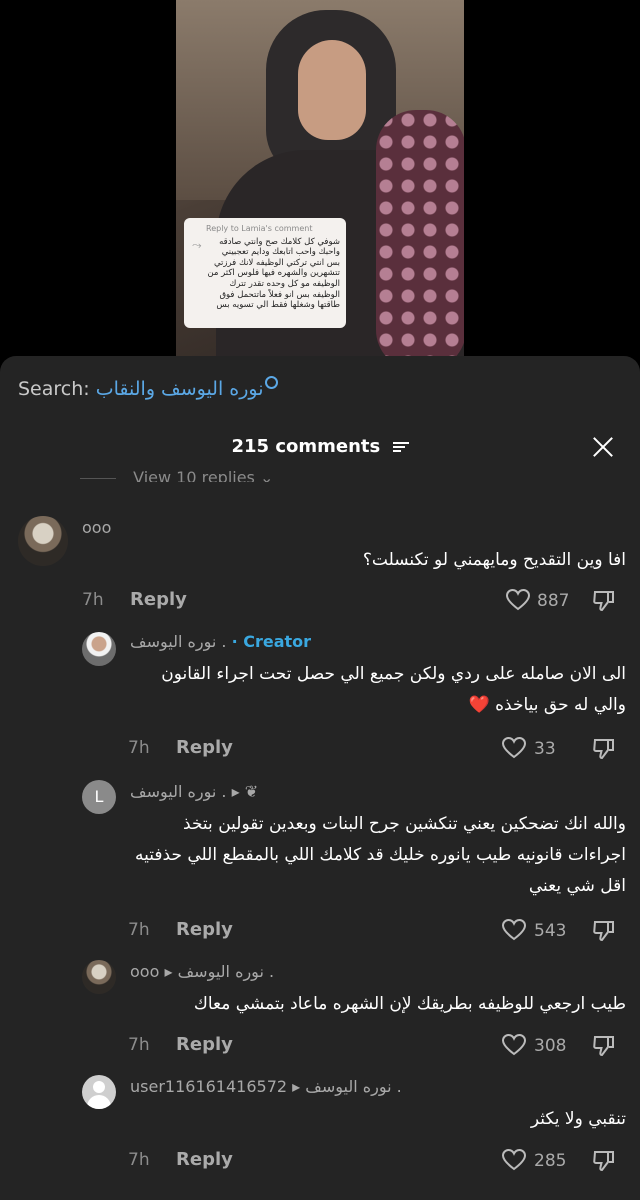 This screenshot has height=1200, width=640. I want to click on search-suggestion: Search: نوره اليوسف والنقاب, so click(148, 388).